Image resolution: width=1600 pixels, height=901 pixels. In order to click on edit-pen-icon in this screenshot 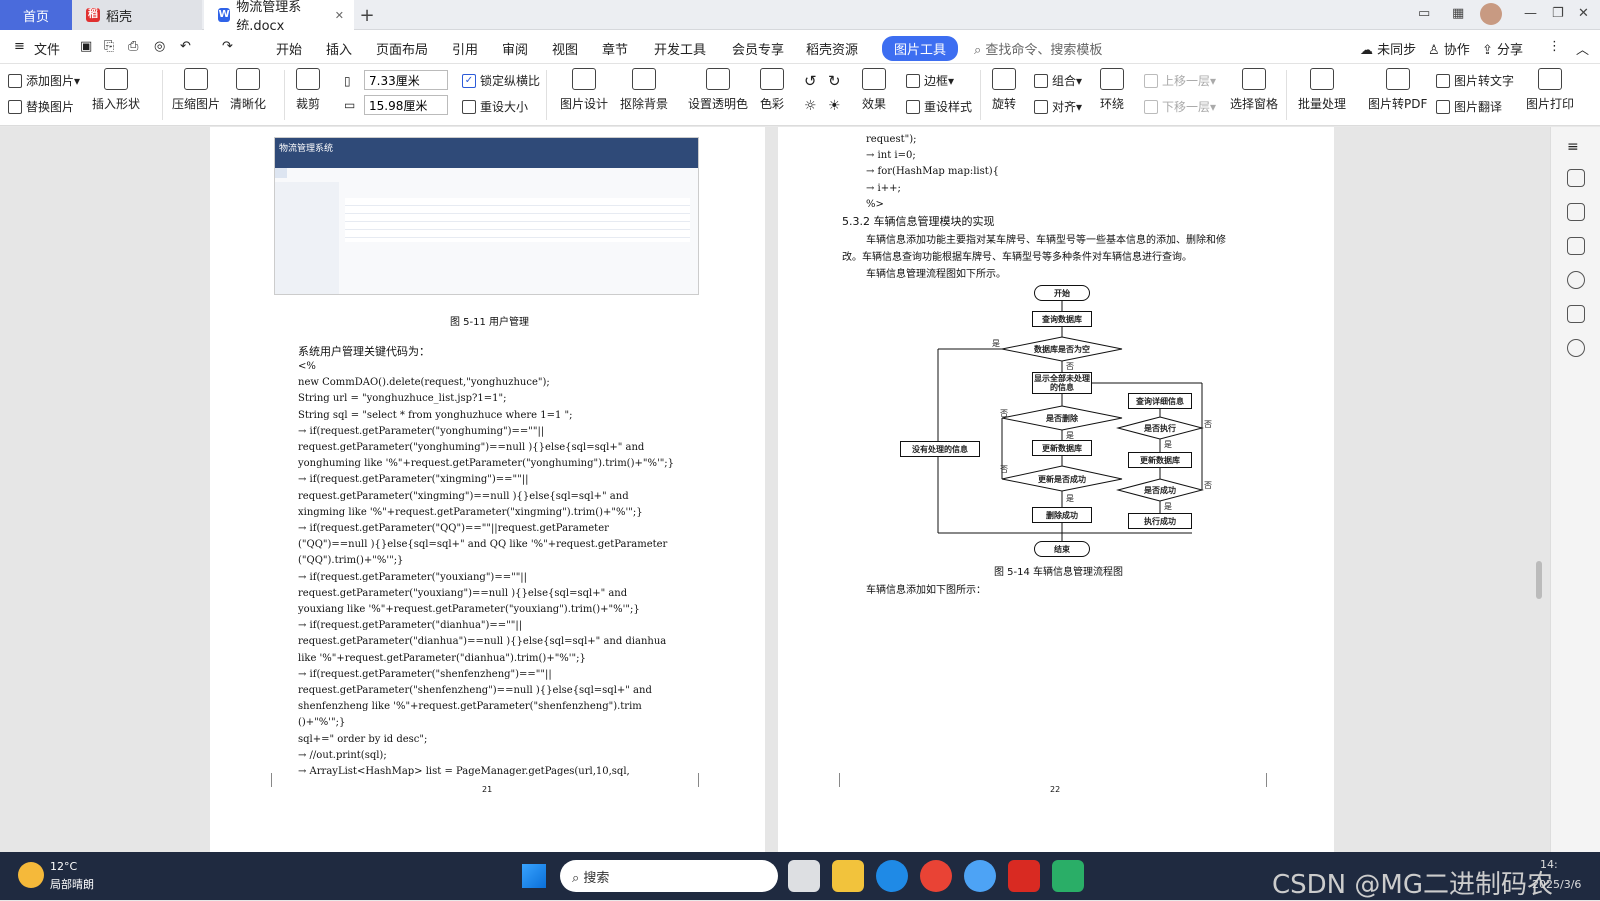, I will do `click(1576, 178)`.